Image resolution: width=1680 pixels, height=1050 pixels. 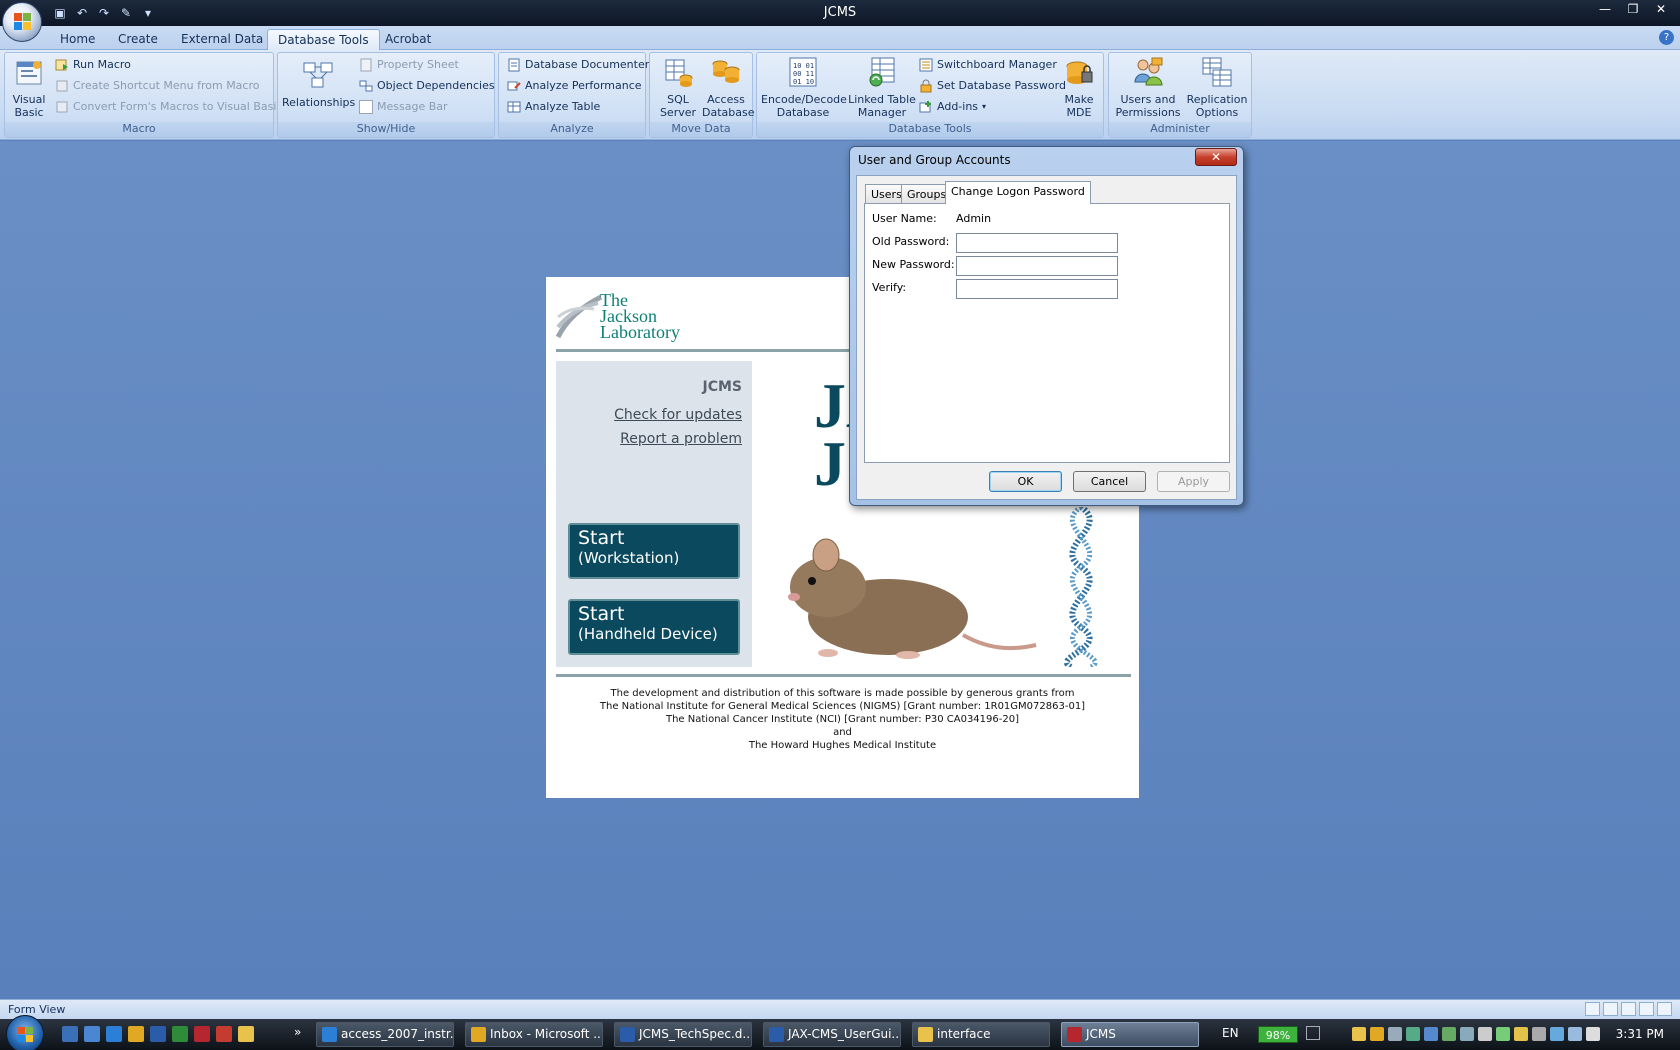 What do you see at coordinates (318, 84) in the screenshot?
I see `relationships-button: Relationships` at bounding box center [318, 84].